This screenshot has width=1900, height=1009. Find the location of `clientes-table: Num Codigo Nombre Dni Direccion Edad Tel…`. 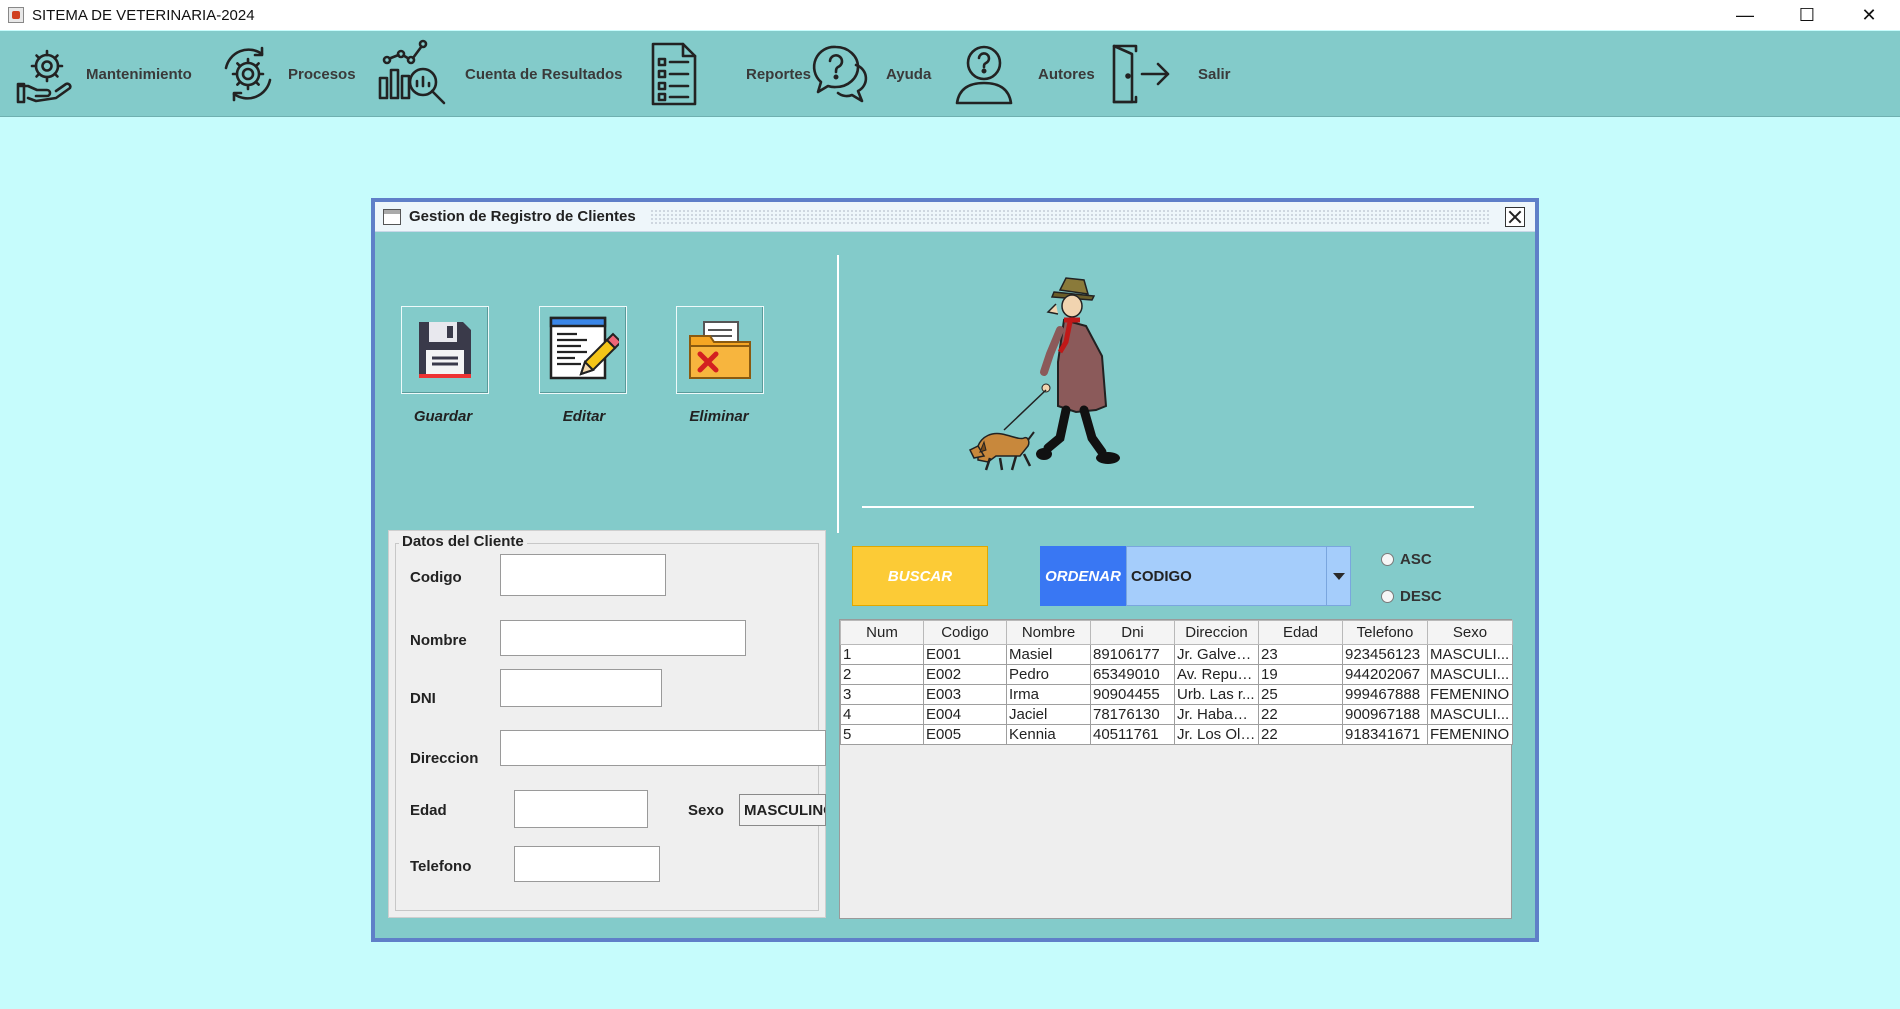

clientes-table: Num Codigo Nombre Dni Direccion Edad Tel… is located at coordinates (1176, 682).